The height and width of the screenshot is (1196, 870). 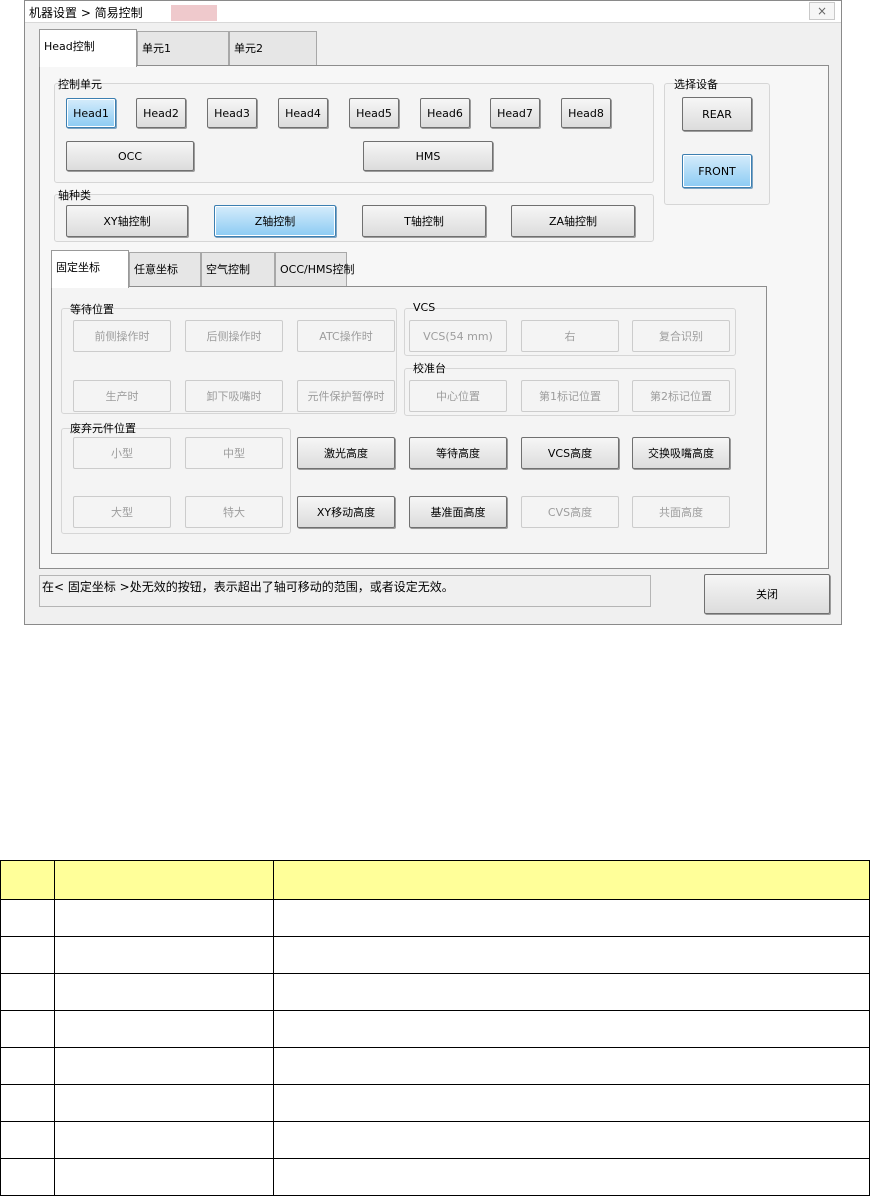 I want to click on head3-button: Head3, so click(x=232, y=113).